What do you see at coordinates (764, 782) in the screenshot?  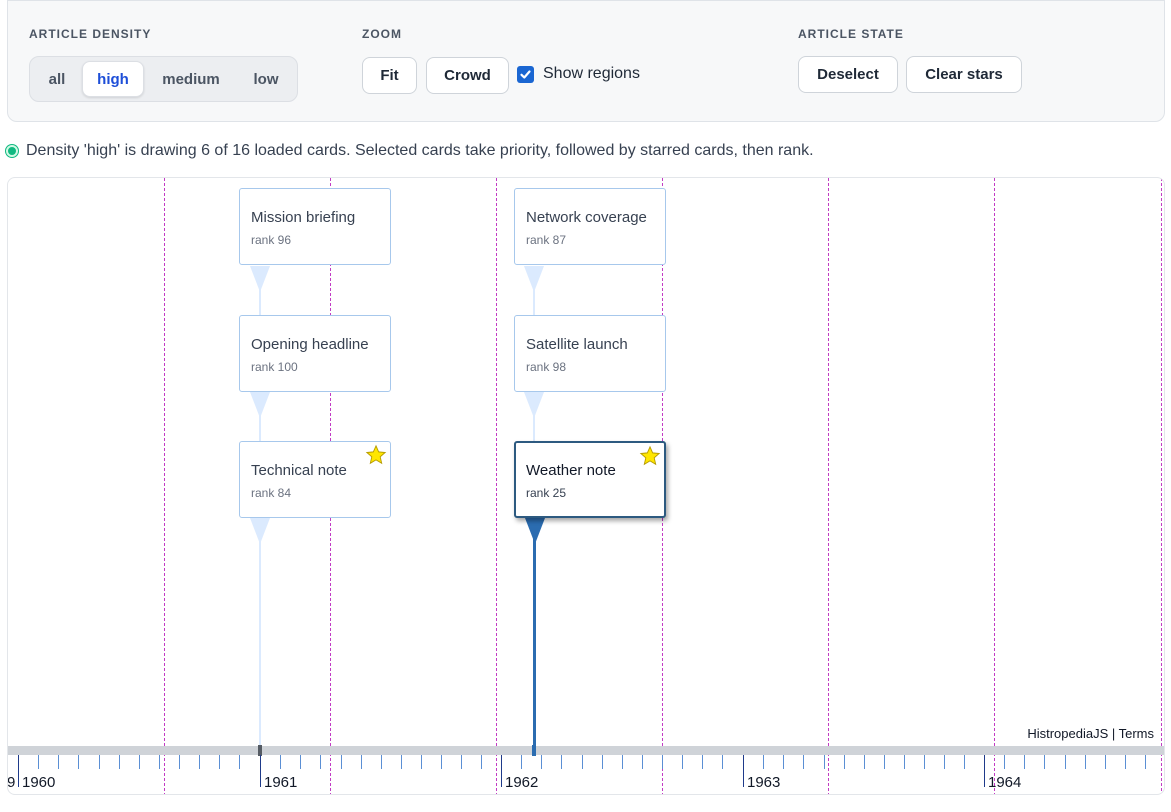 I see `year-label: 1963` at bounding box center [764, 782].